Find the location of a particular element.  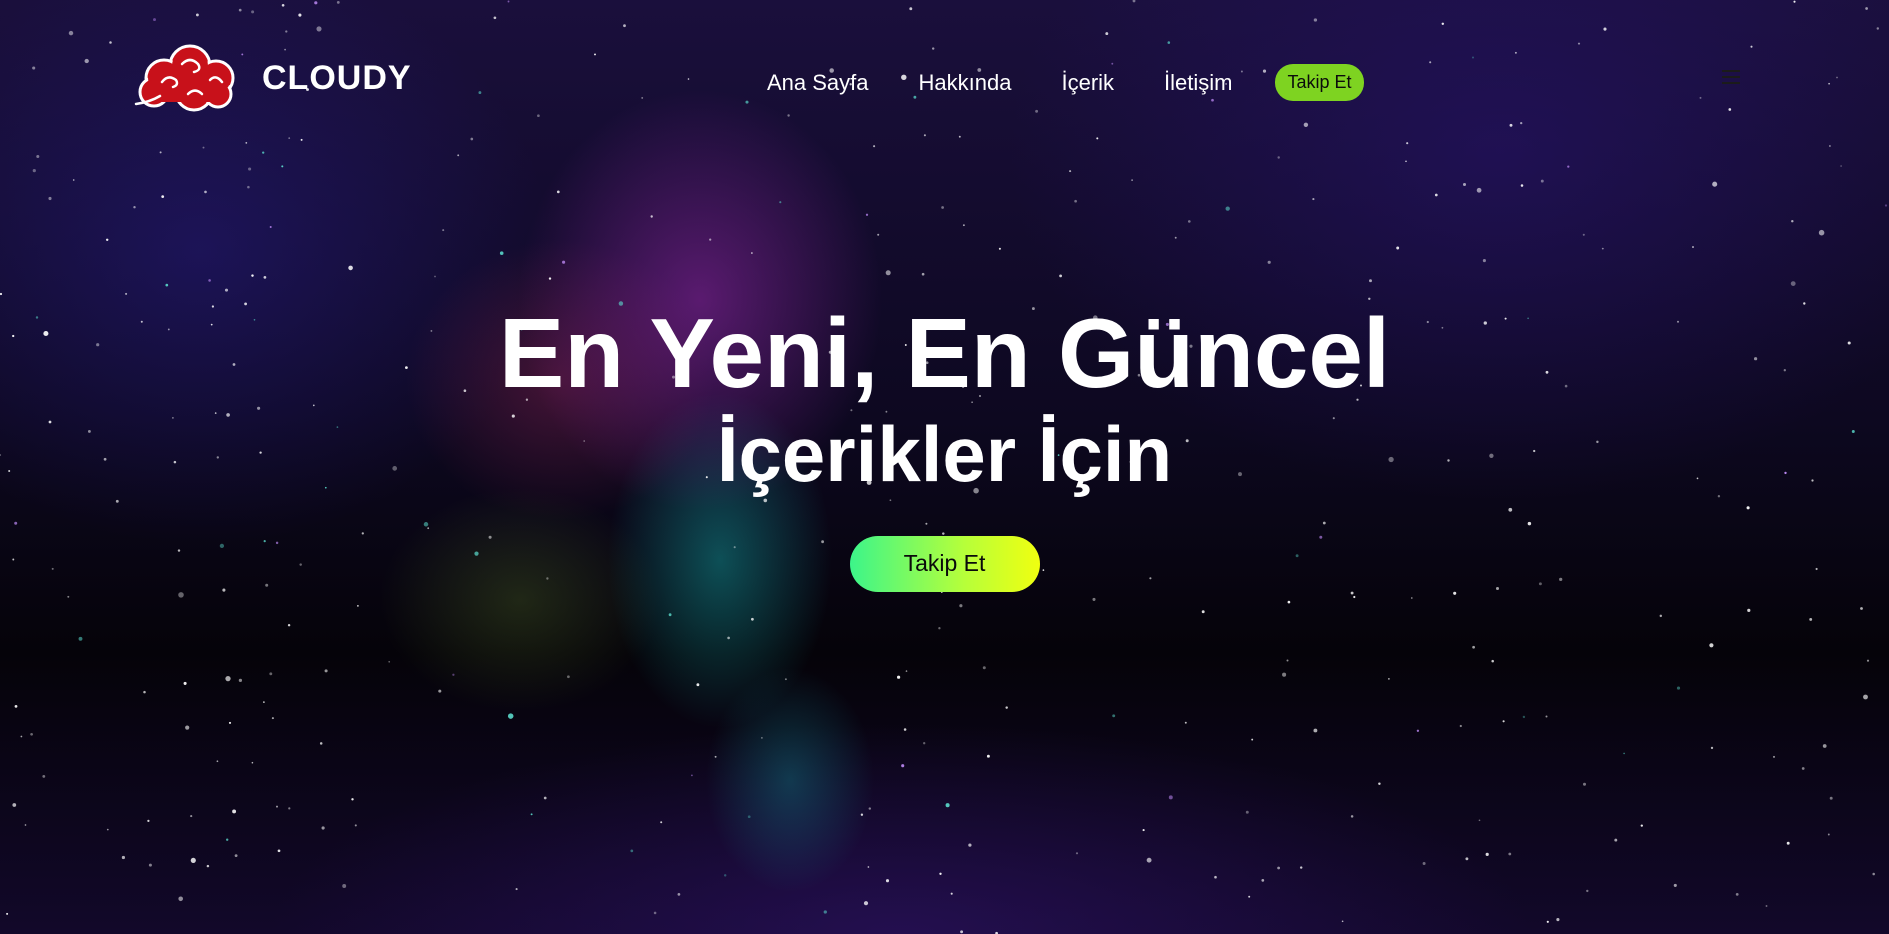

nav-link-about: Hakkında is located at coordinates (965, 83).